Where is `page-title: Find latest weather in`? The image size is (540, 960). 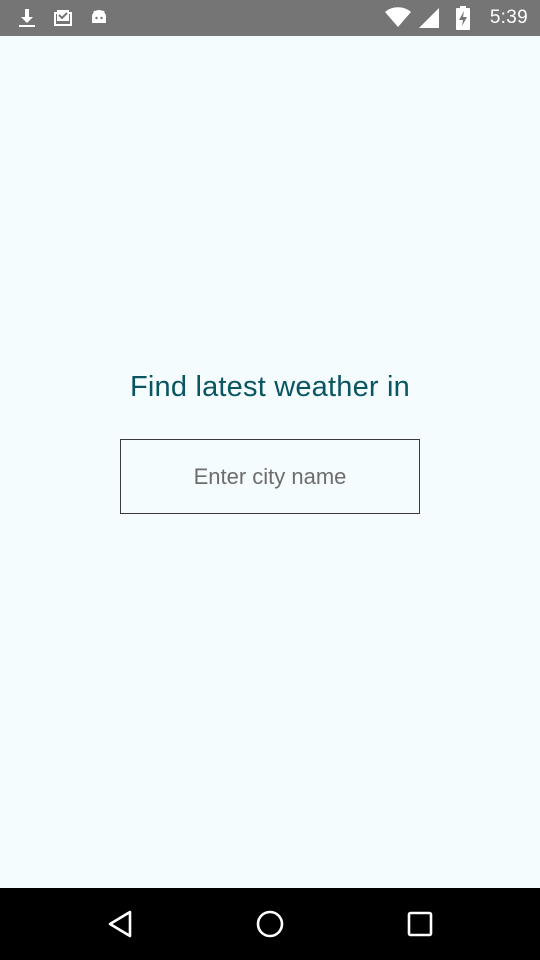 page-title: Find latest weather in is located at coordinates (270, 387).